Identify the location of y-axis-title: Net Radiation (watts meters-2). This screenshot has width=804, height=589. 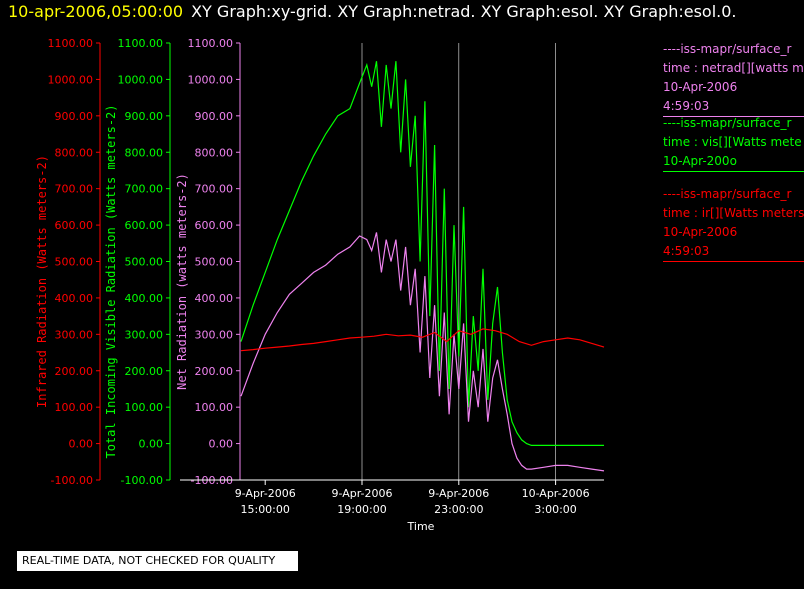
(182, 281).